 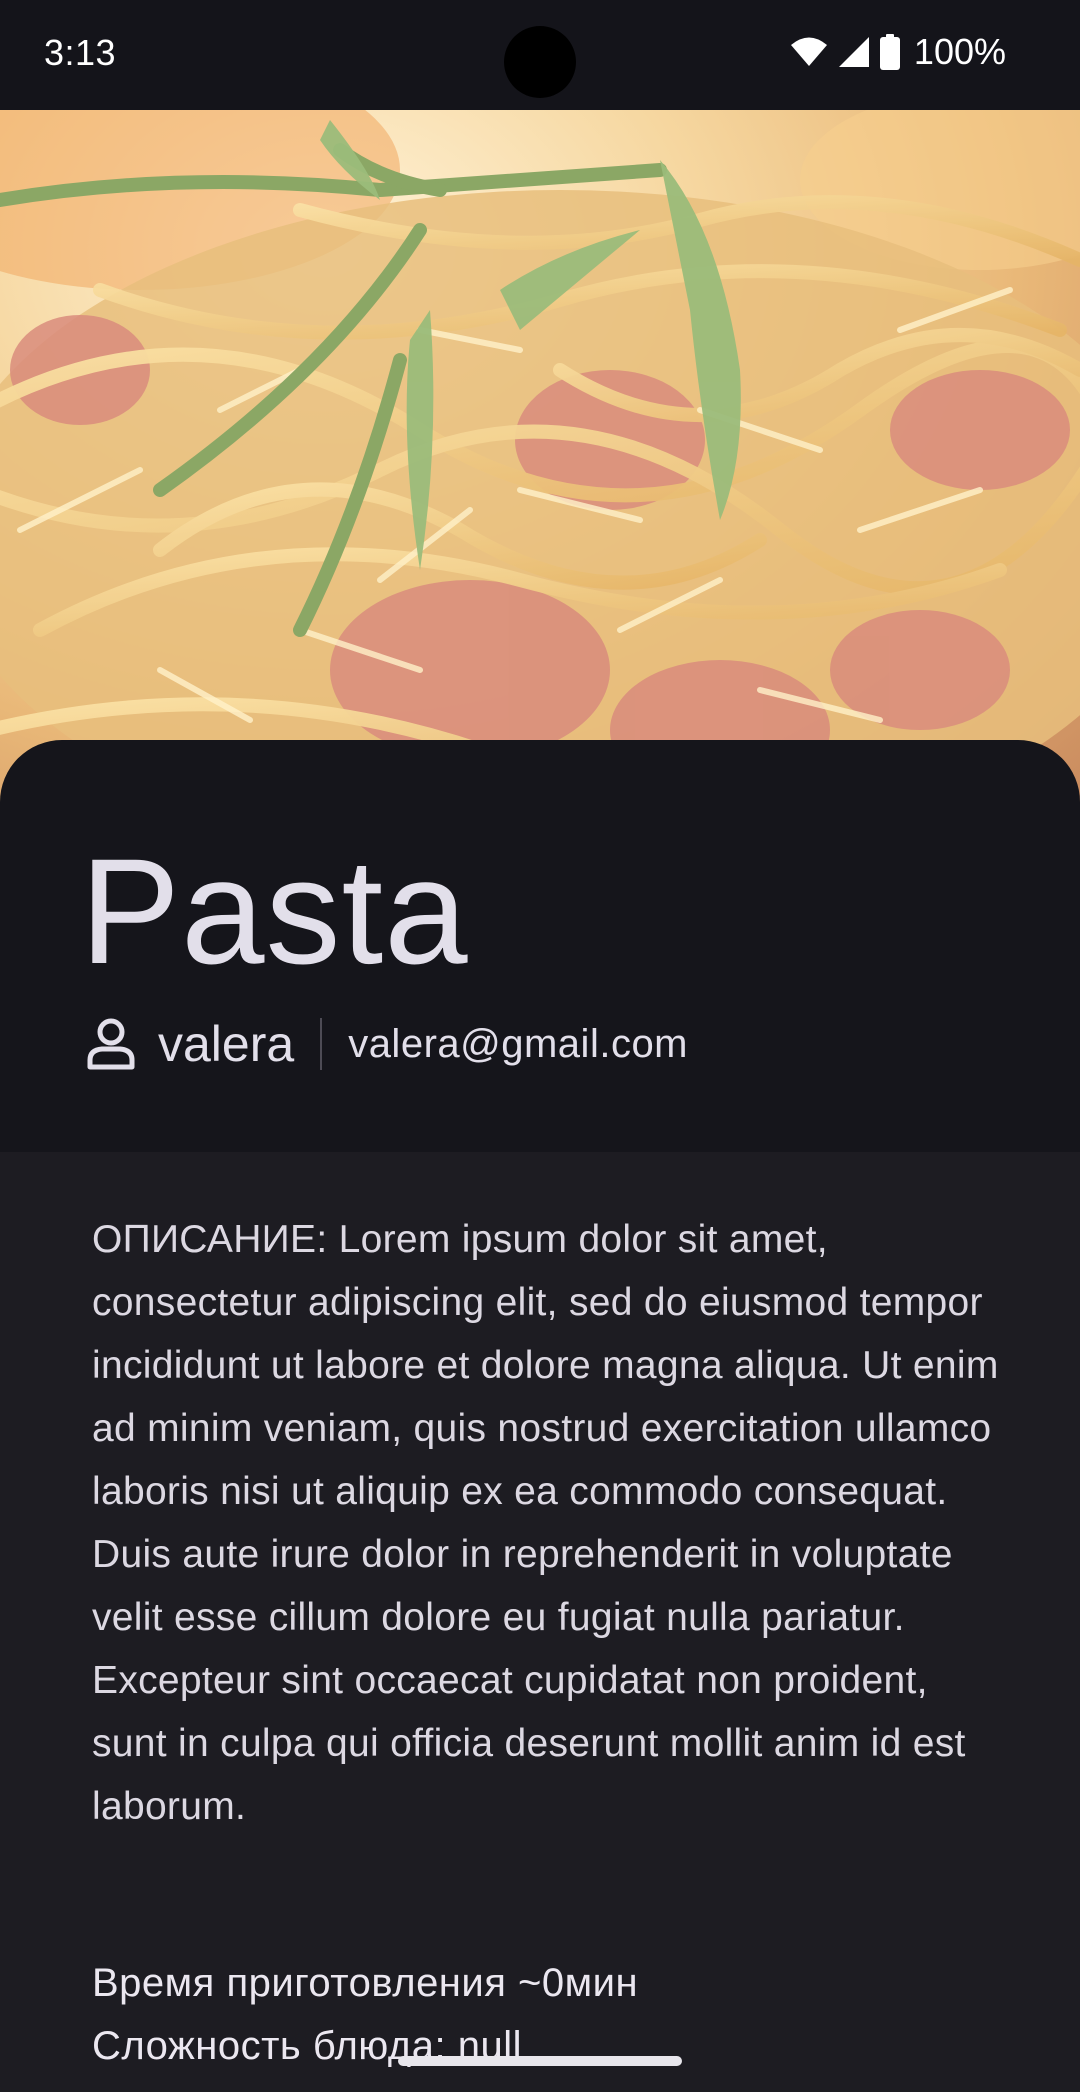 What do you see at coordinates (321, 1044) in the screenshot?
I see `author-divider` at bounding box center [321, 1044].